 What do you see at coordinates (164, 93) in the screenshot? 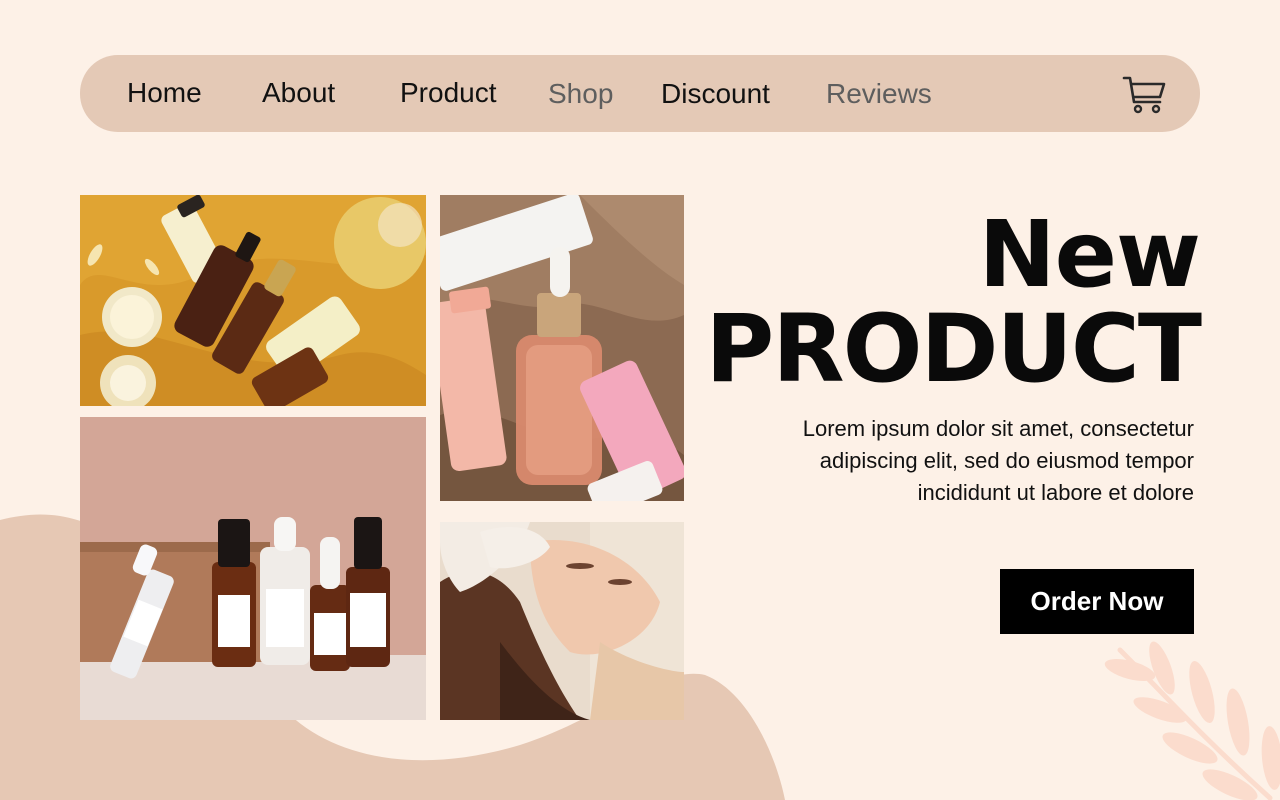
I see `nav-item-home: Home` at bounding box center [164, 93].